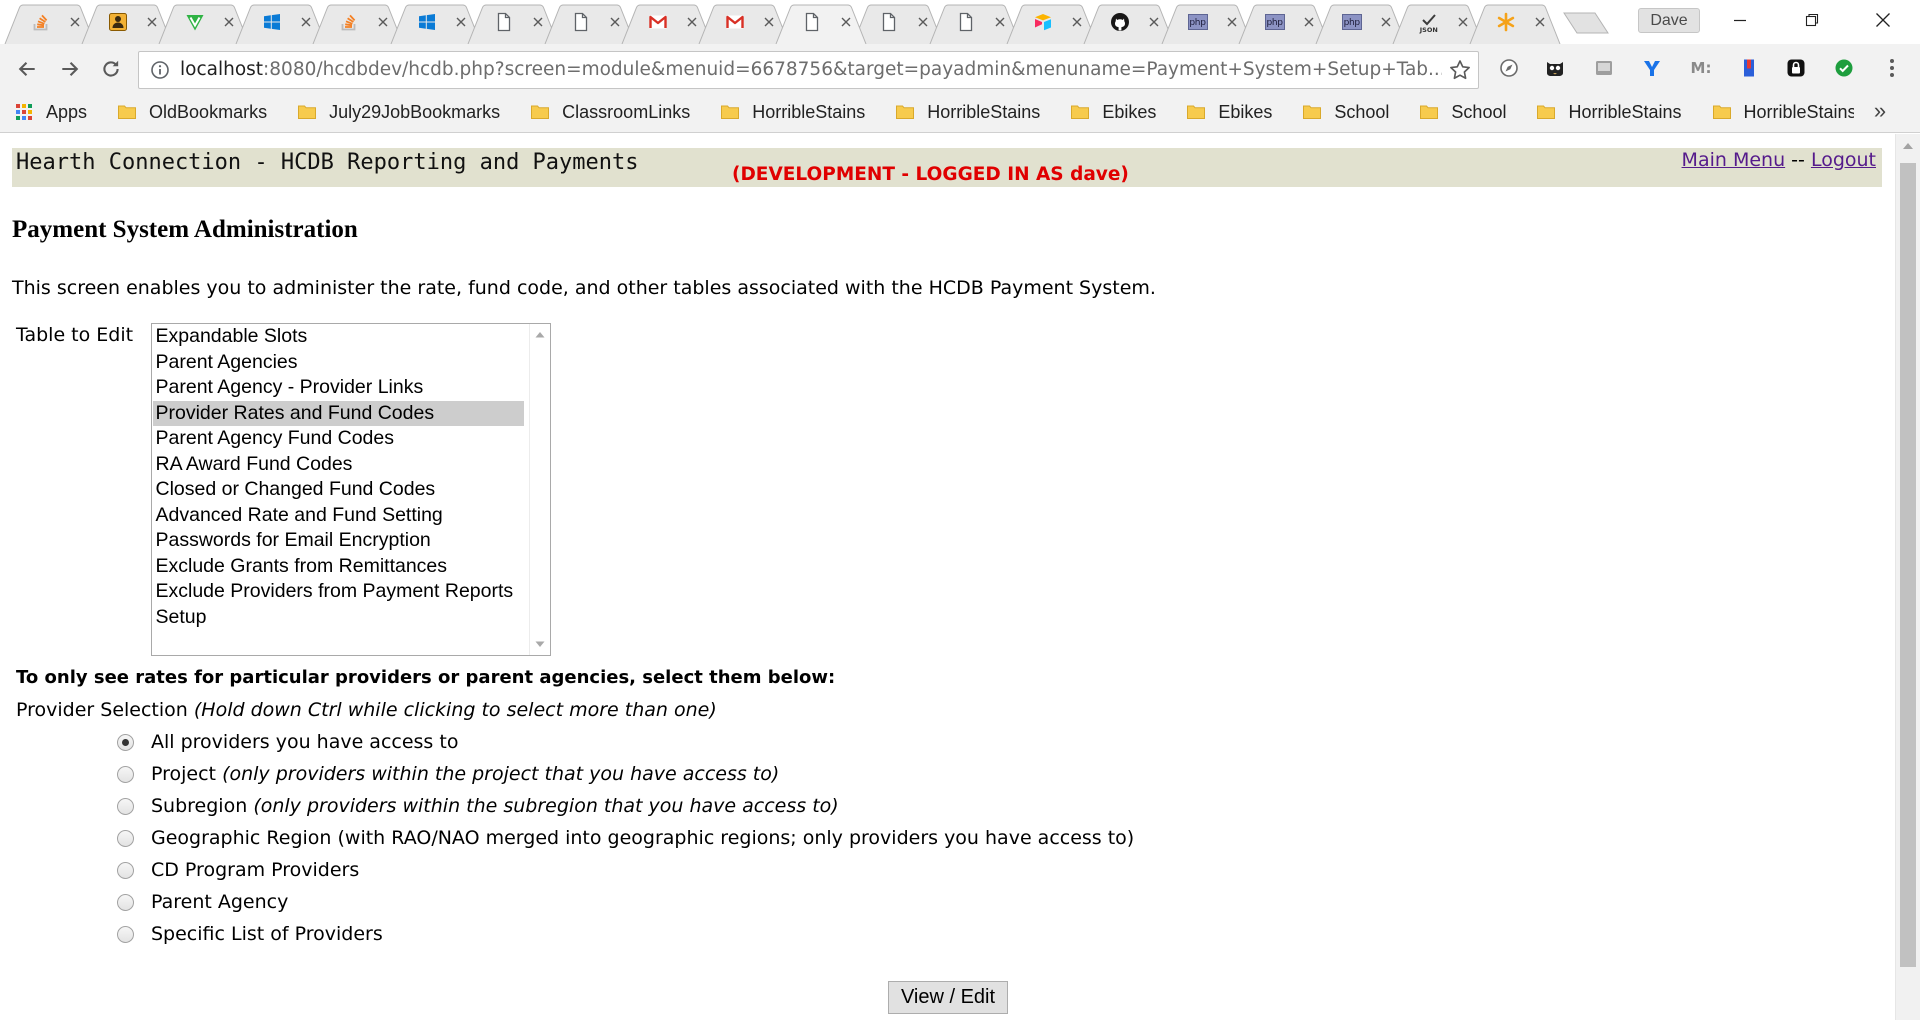 Image resolution: width=1920 pixels, height=1020 pixels. Describe the element at coordinates (1843, 160) in the screenshot. I see `logout-link: Logout` at that location.